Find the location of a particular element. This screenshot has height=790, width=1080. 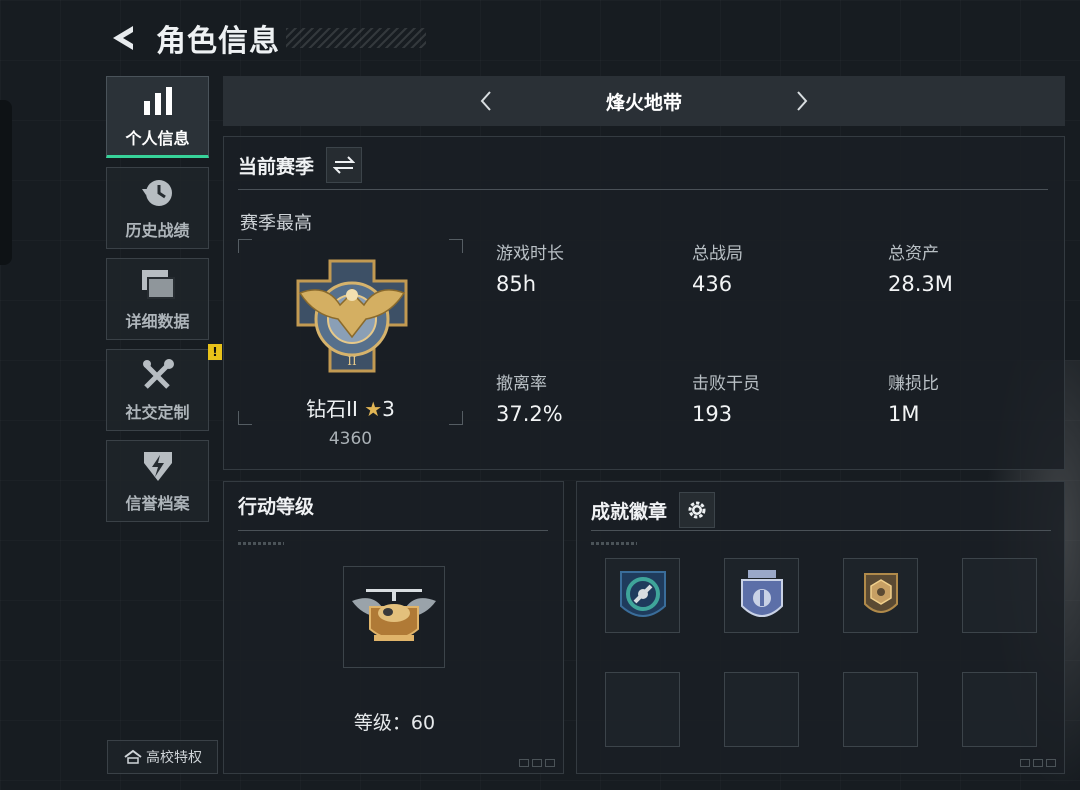

stat-extraction-rate: 撤离率 37.2% is located at coordinates (529, 397).